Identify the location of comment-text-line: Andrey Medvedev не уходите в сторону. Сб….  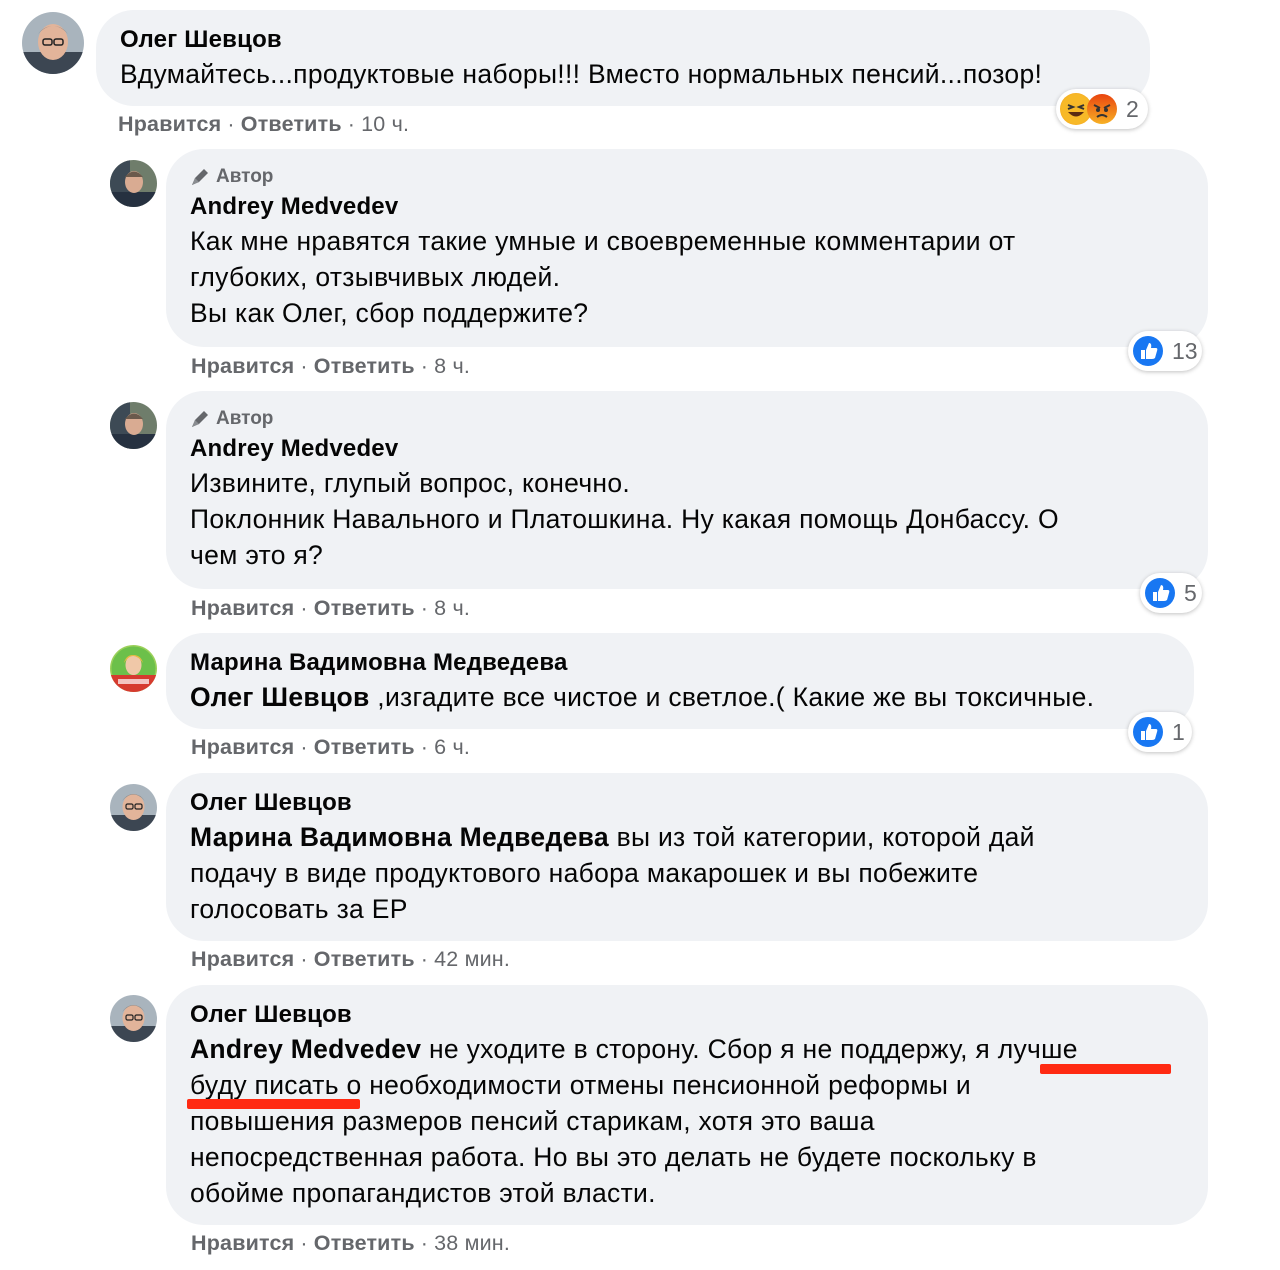
(687, 1049).